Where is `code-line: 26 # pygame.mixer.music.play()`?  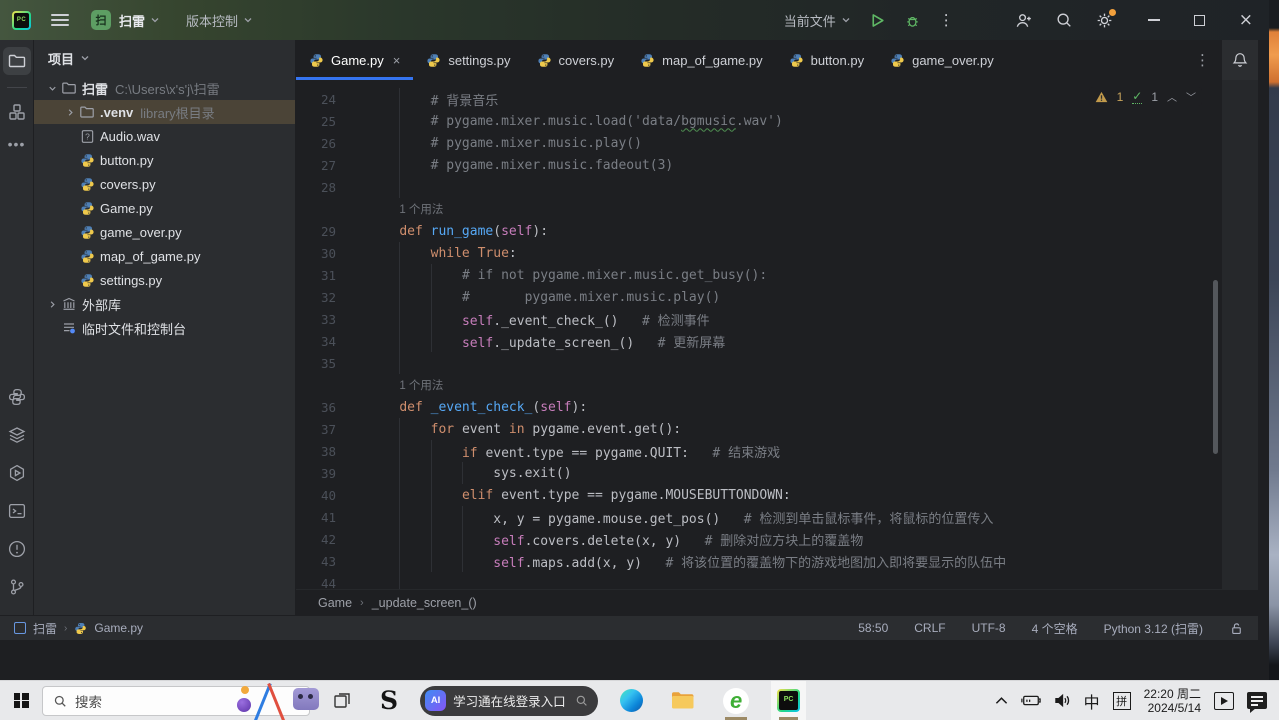 code-line: 26 # pygame.mixer.music.play() is located at coordinates (777, 143).